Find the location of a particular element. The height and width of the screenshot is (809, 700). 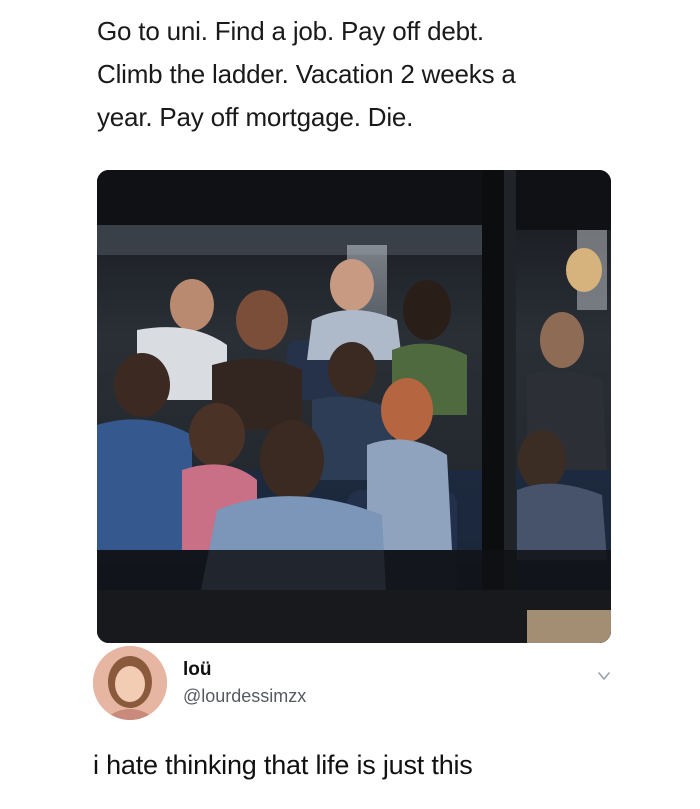

caption-line: Climb the ladder. Vacation 2 weeks a is located at coordinates (306, 74).